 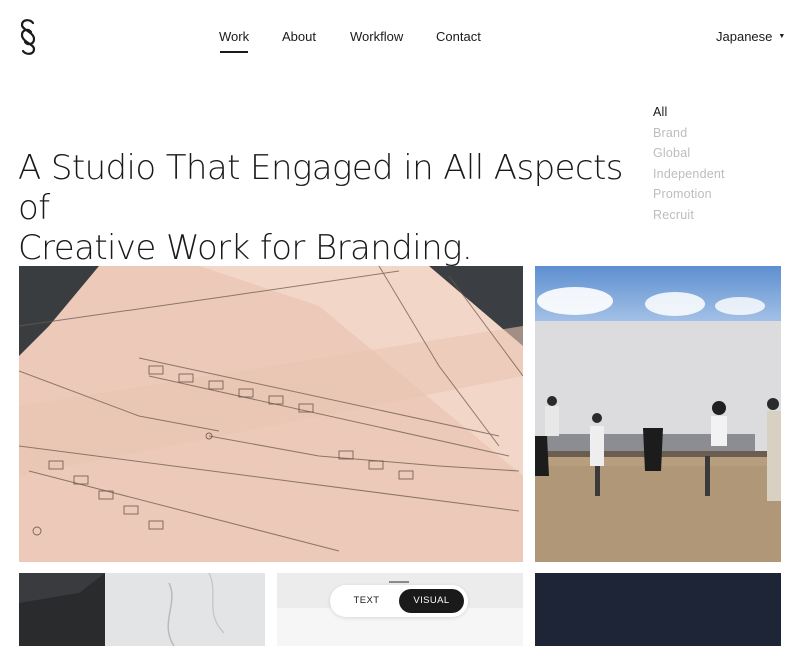 What do you see at coordinates (689, 174) in the screenshot?
I see `filter-independent: Independent` at bounding box center [689, 174].